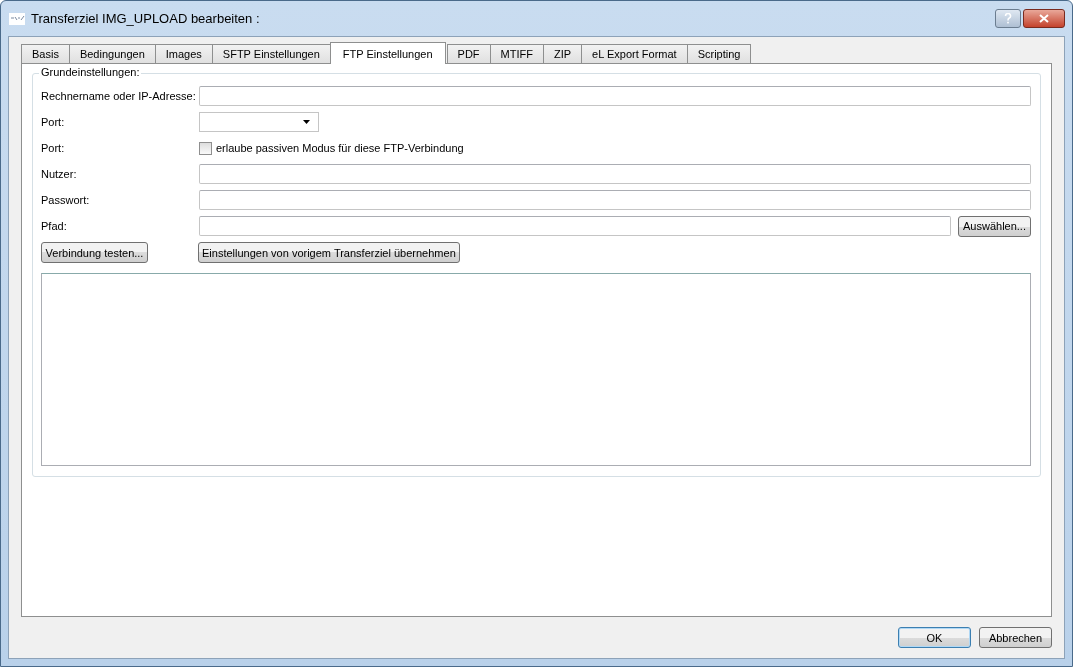 The width and height of the screenshot is (1073, 667). Describe the element at coordinates (183, 53) in the screenshot. I see `tab: Images` at that location.